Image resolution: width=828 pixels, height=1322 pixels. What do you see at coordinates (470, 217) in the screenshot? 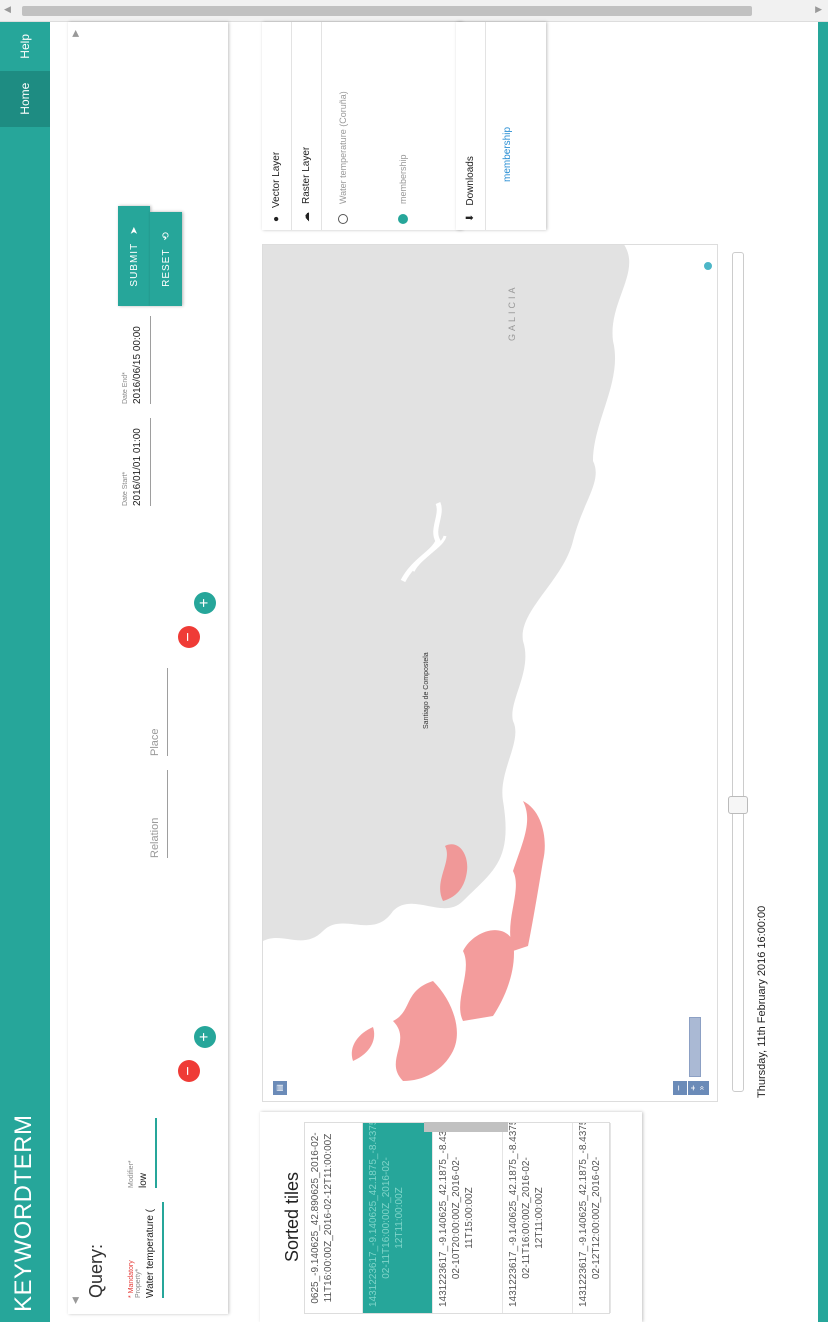
I see `download-icon: ⬇` at bounding box center [470, 217].